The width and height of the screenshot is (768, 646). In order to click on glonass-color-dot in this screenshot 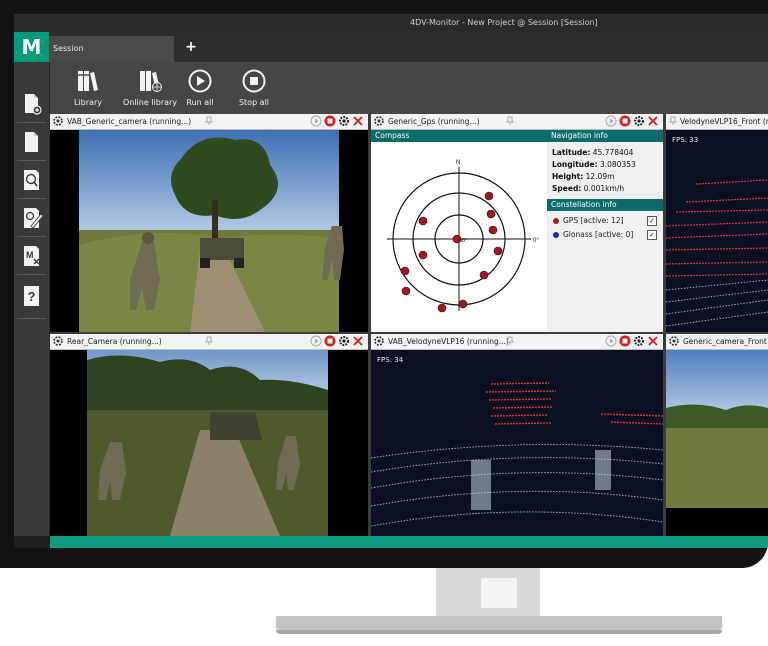, I will do `click(556, 235)`.